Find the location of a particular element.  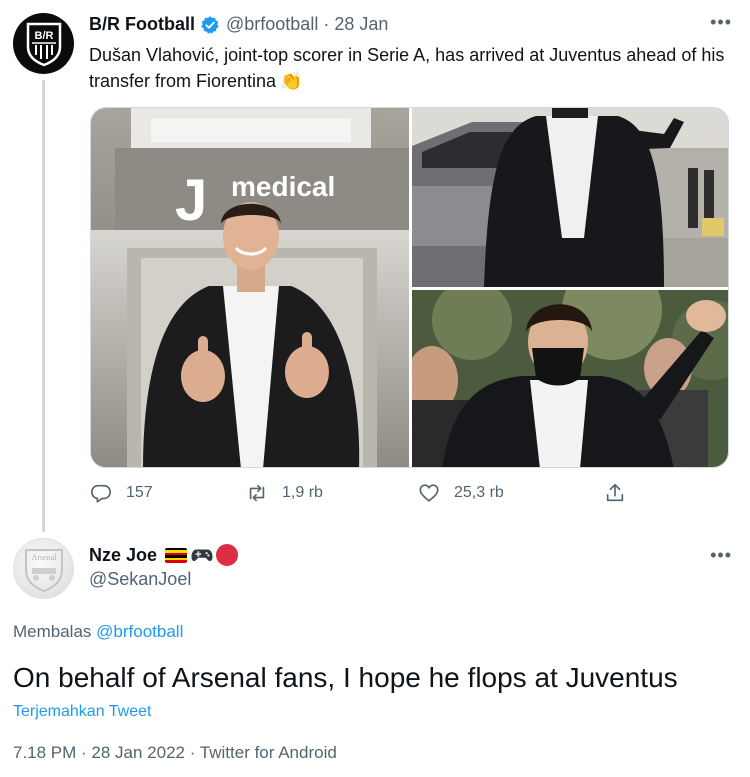

like-button: 25,3 rb is located at coordinates (461, 493).